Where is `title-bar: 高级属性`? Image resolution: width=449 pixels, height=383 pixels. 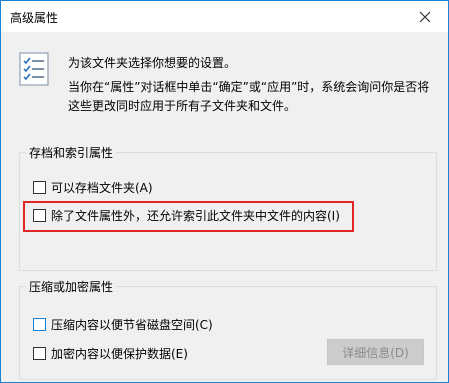 title-bar: 高级属性 is located at coordinates (224, 16).